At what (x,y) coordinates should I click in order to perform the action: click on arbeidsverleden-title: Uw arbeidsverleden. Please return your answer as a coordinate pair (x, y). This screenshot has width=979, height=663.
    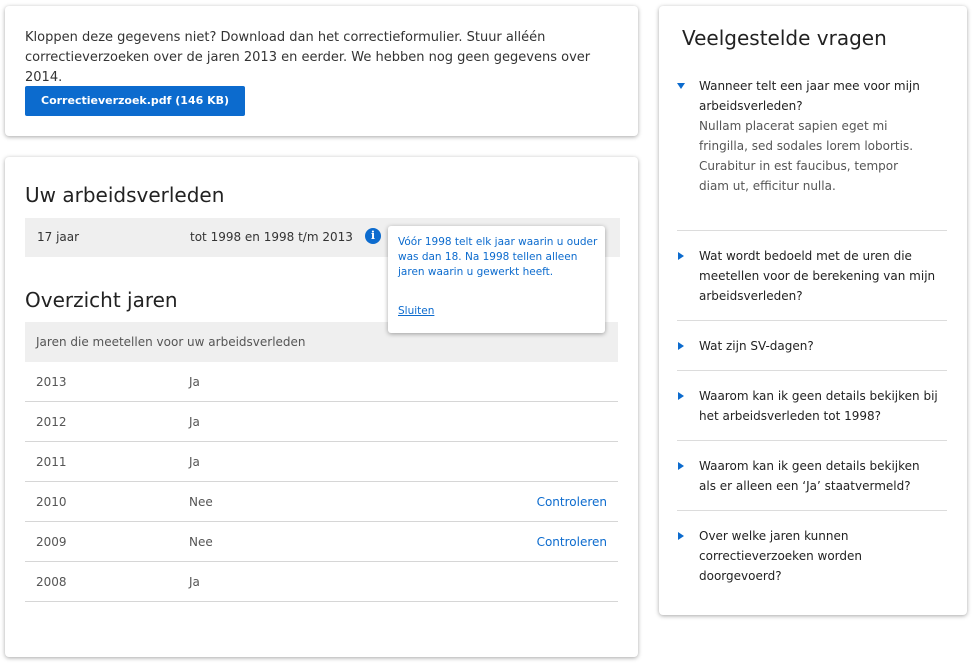
    Looking at the image, I should click on (125, 195).